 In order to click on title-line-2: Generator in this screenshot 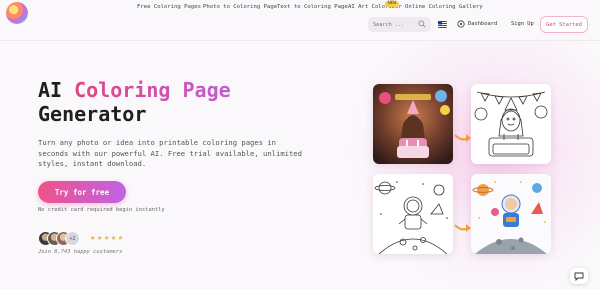, I will do `click(92, 114)`.